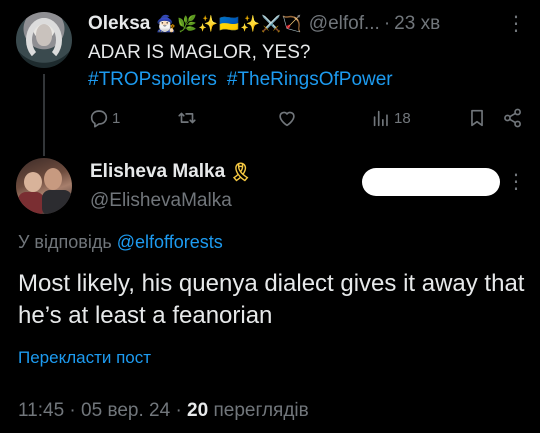  What do you see at coordinates (125, 410) in the screenshot?
I see `tweet-date: 05 вер. 24` at bounding box center [125, 410].